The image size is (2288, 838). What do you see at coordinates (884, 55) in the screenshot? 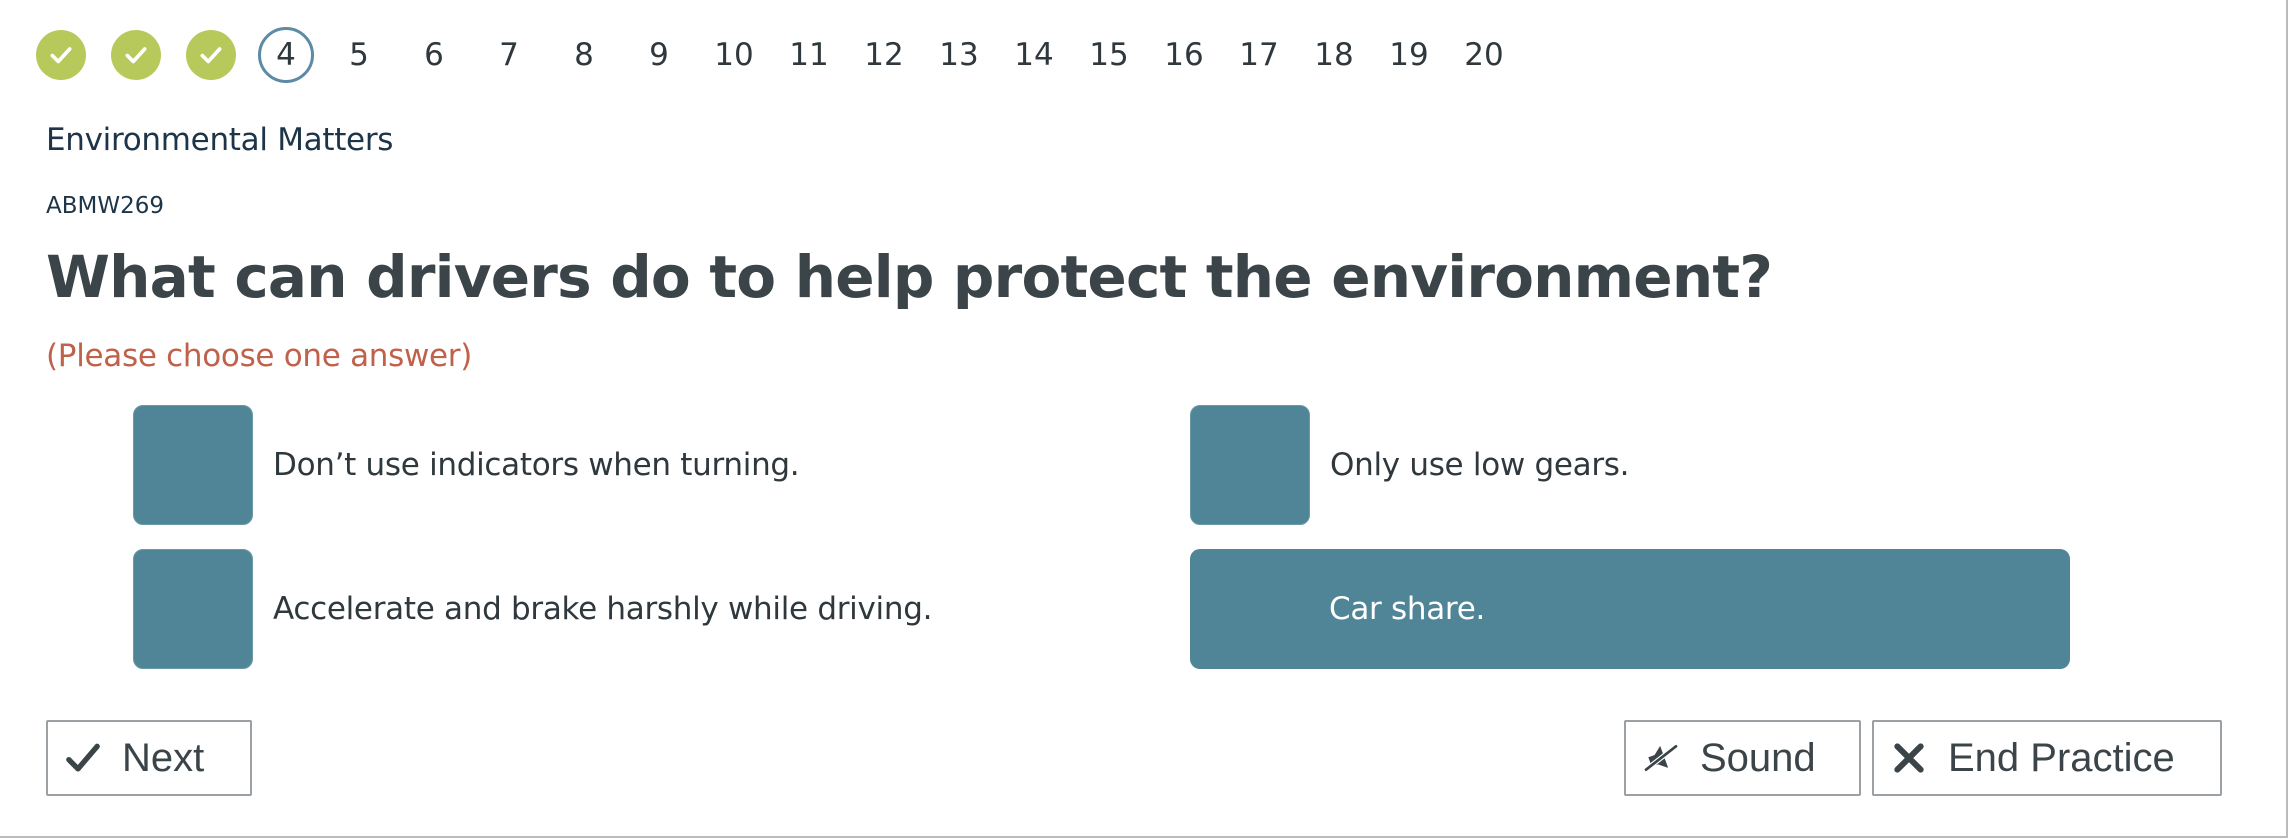
I see `progress-step: 12` at bounding box center [884, 55].